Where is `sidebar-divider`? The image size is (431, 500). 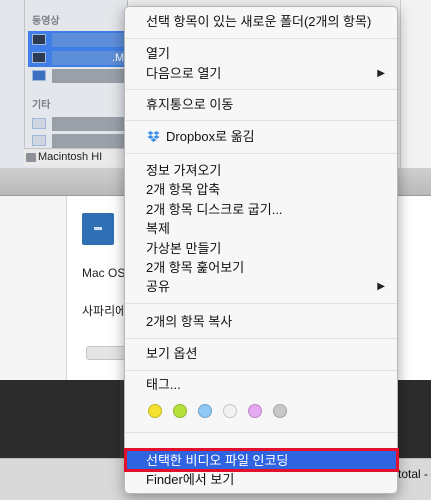 sidebar-divider is located at coordinates (24, 75).